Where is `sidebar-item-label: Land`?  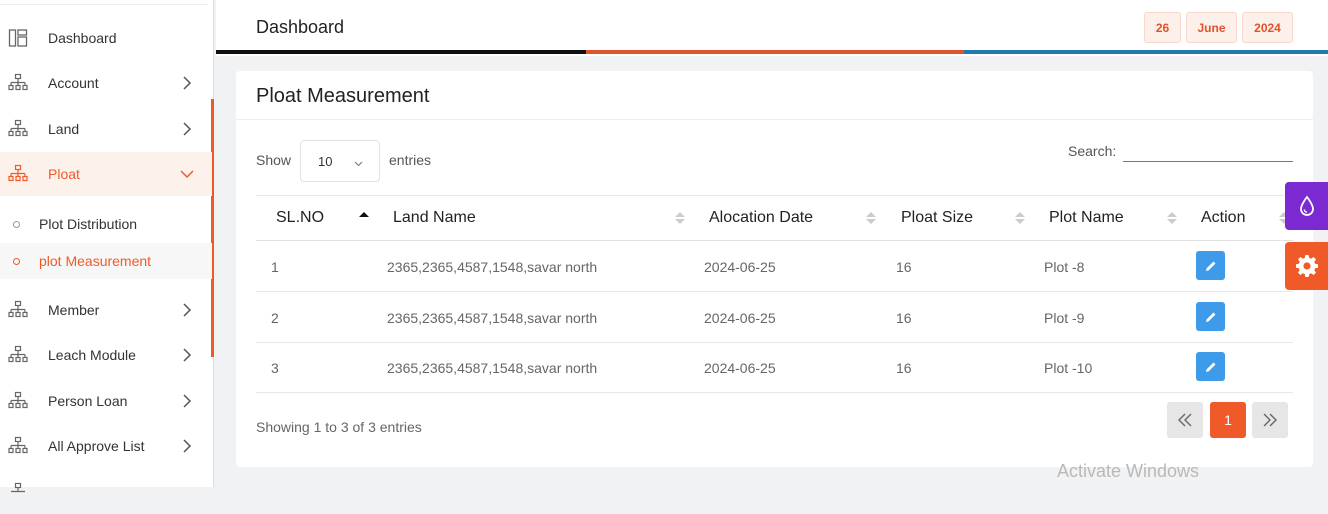
sidebar-item-label: Land is located at coordinates (64, 129).